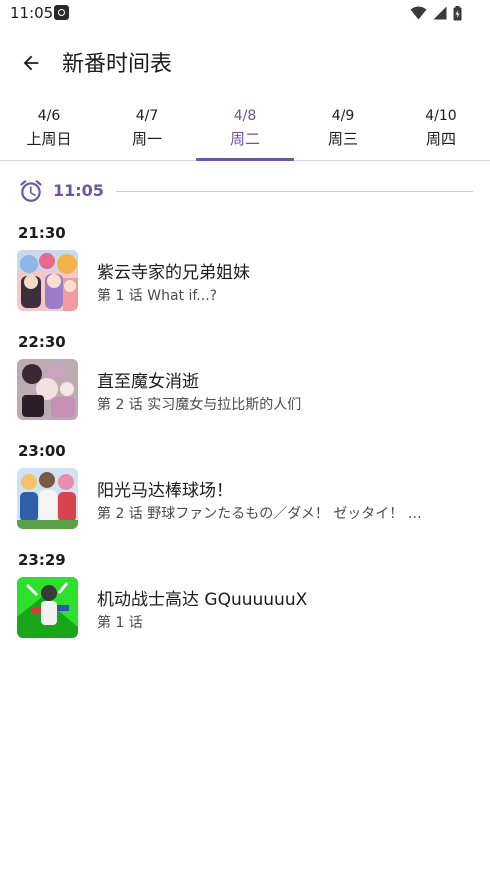 The height and width of the screenshot is (871, 490). I want to click on tab-4-6: 4/6 上周日, so click(49, 132).